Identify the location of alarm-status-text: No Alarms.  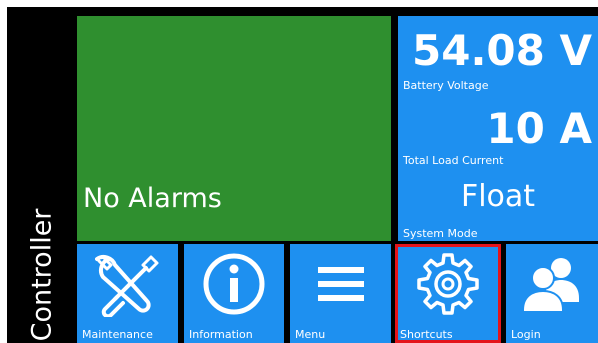
(152, 198).